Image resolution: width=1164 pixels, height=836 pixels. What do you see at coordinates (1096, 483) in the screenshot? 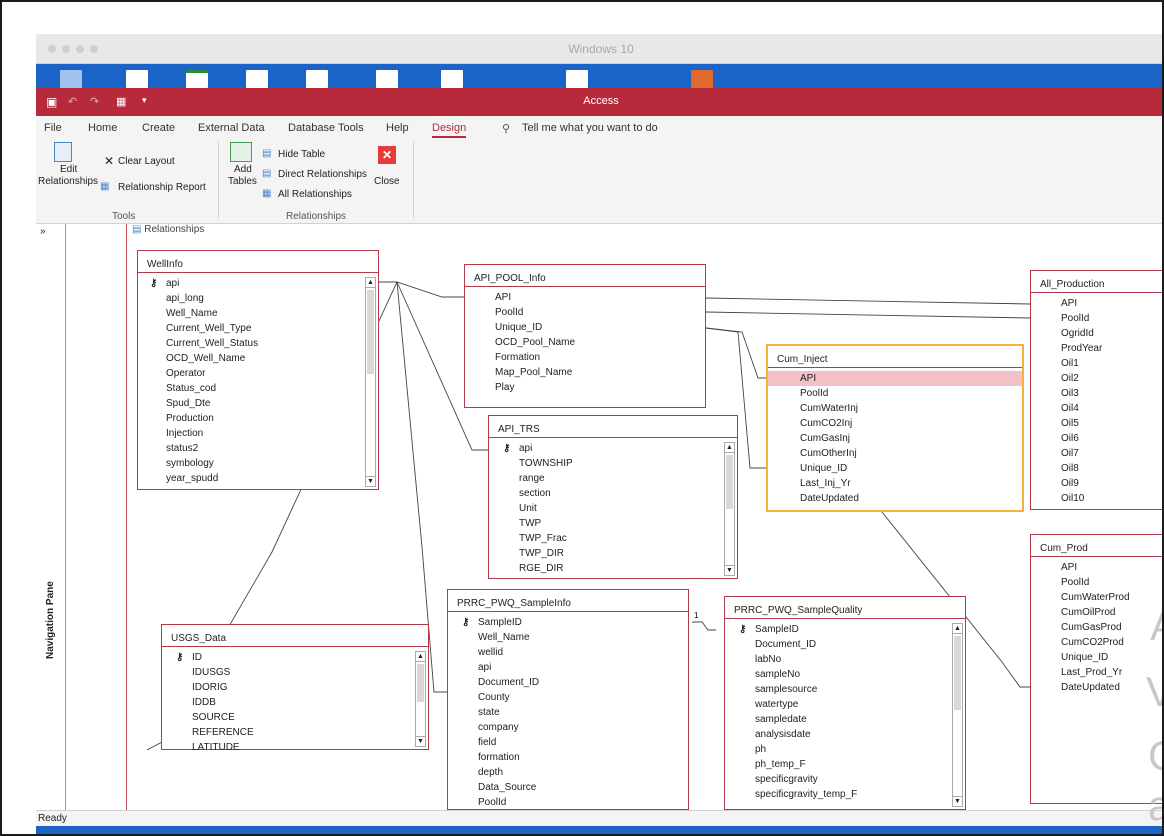
I see `field-row: Oil9` at bounding box center [1096, 483].